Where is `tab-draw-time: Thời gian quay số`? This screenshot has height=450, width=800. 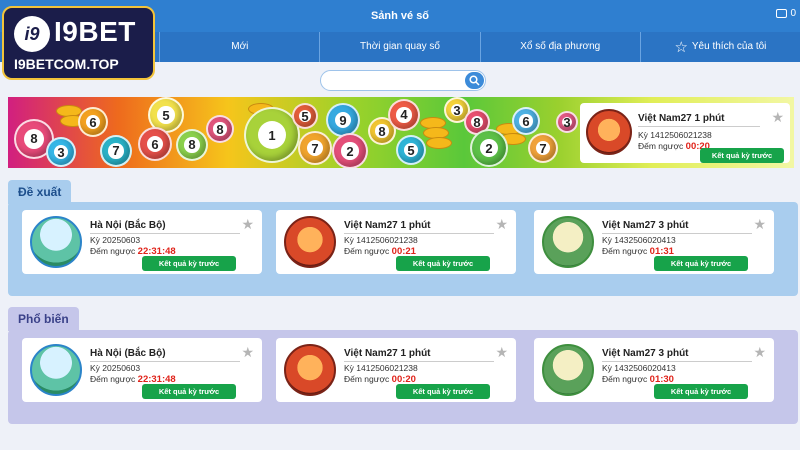
tab-draw-time: Thời gian quay số is located at coordinates (399, 47).